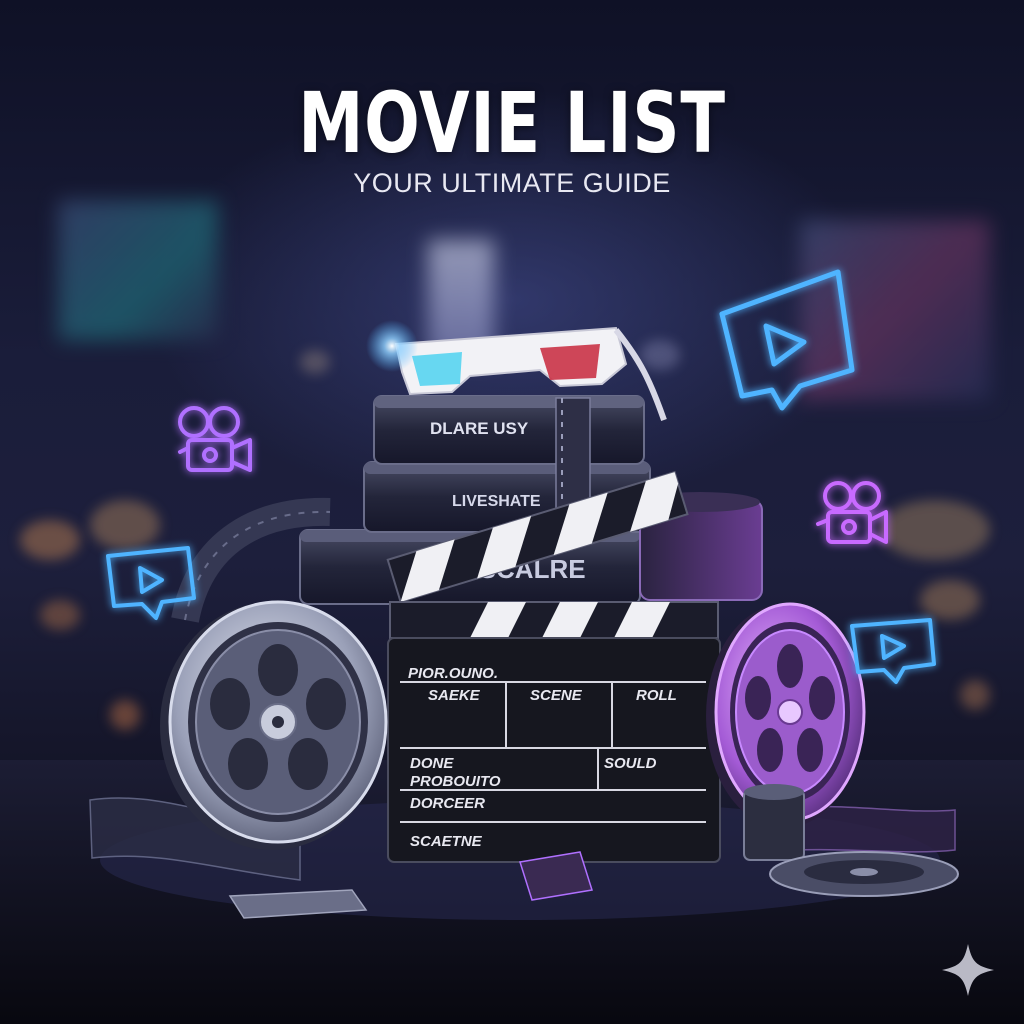 This screenshot has width=1024, height=1024. What do you see at coordinates (556, 695) in the screenshot?
I see `slate-col-2: SCENE` at bounding box center [556, 695].